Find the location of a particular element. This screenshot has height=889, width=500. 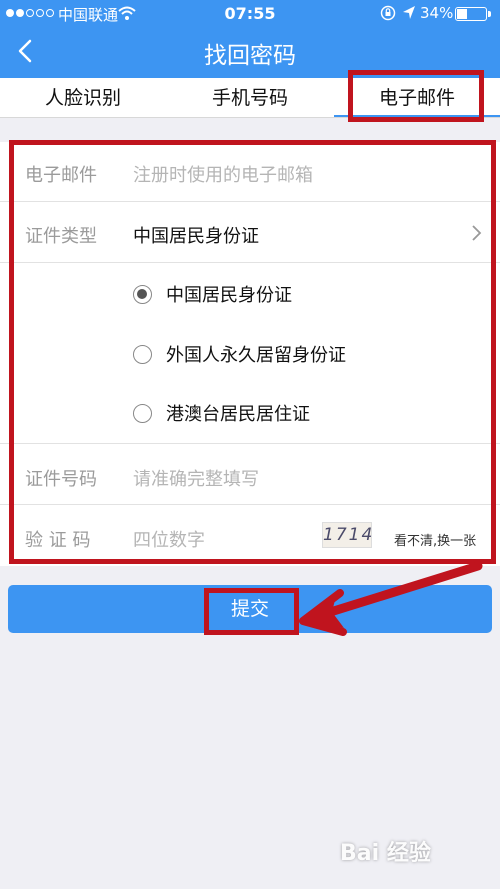

rotation-lock-icon is located at coordinates (388, 13).